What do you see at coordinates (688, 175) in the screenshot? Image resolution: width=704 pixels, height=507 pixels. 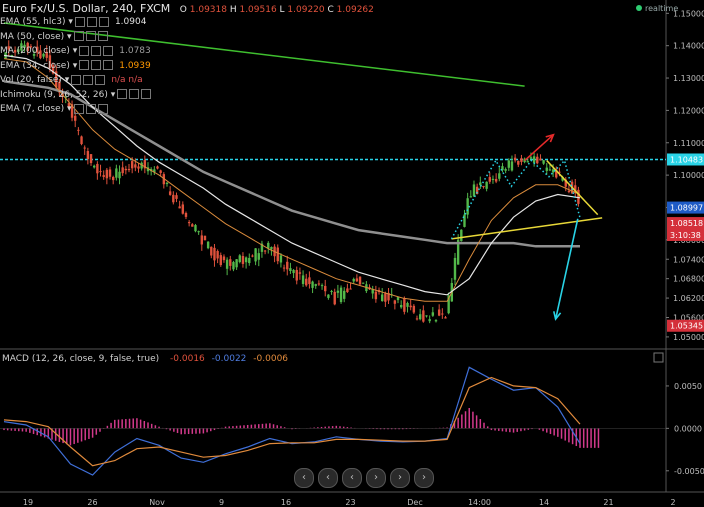 I see `y-tick-label: 1.10000` at bounding box center [688, 175].